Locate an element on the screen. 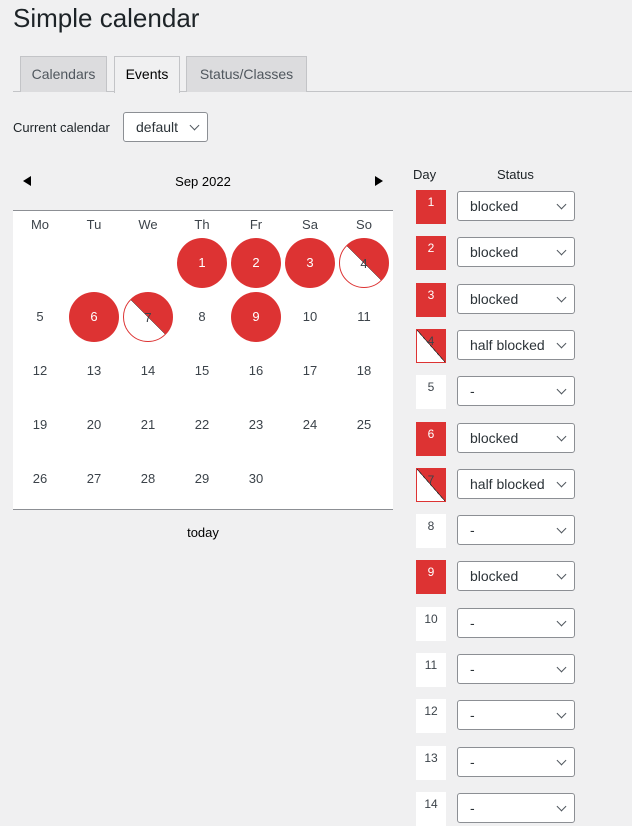  calendar-day: 19 is located at coordinates (40, 425).